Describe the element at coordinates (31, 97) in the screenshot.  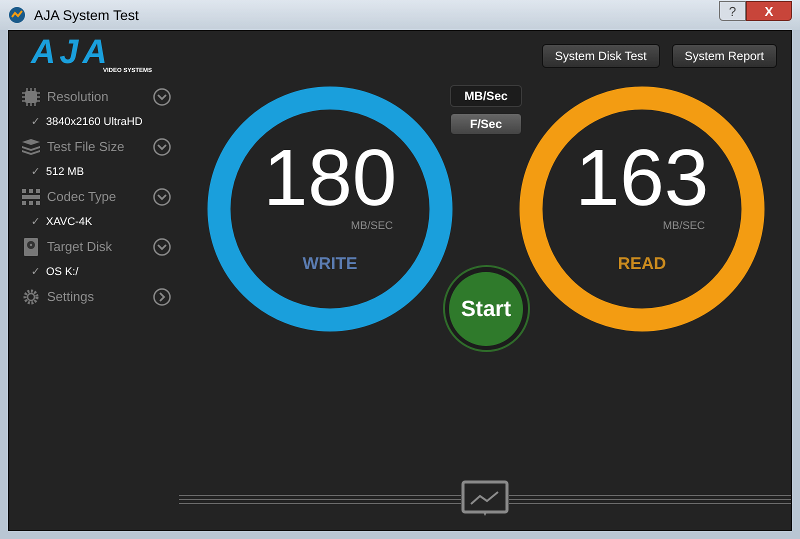
I see `chip-icon` at that location.